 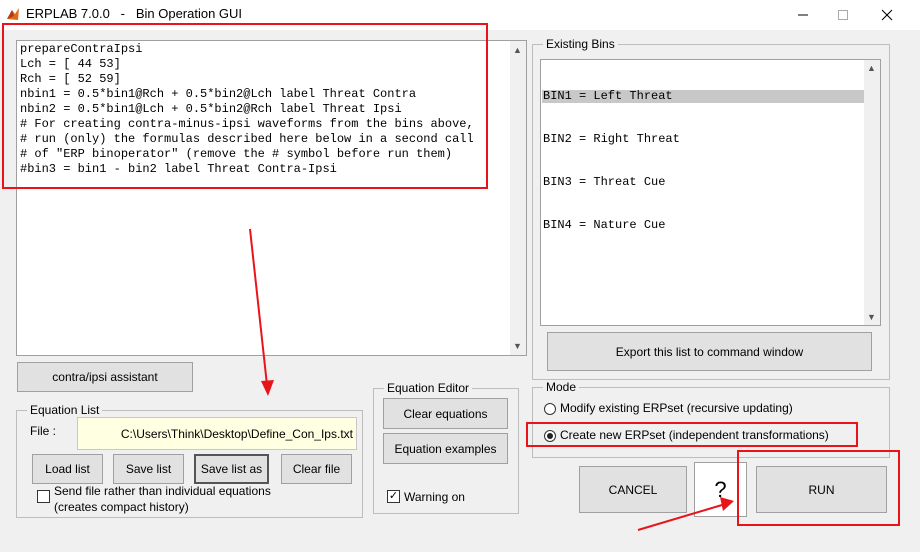 What do you see at coordinates (550, 409) in the screenshot?
I see `modify-erpset-radio` at bounding box center [550, 409].